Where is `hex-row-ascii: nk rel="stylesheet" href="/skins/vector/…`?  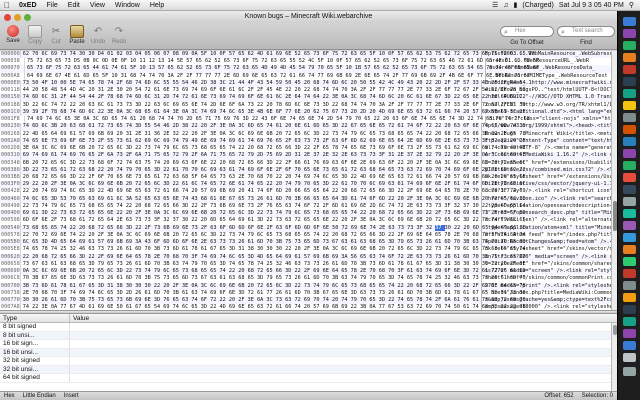 hex-row-ascii: nk rel="stylesheet" href="/skins/vector/… is located at coordinates (545, 250).